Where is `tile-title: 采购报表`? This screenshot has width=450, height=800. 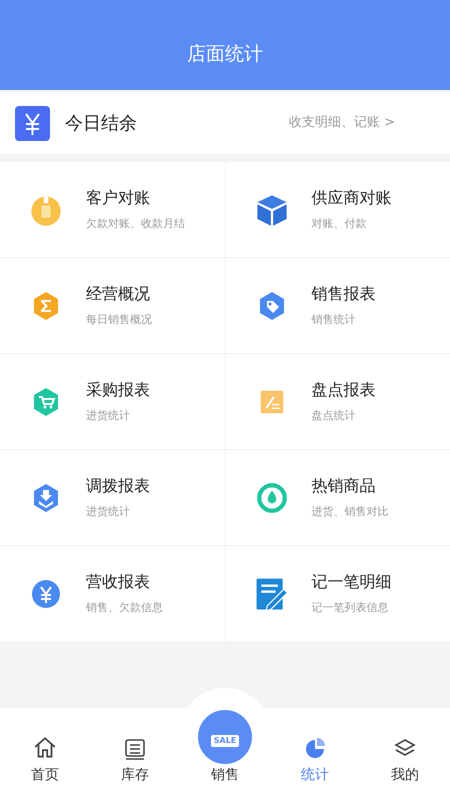 tile-title: 采购报表 is located at coordinates (118, 390).